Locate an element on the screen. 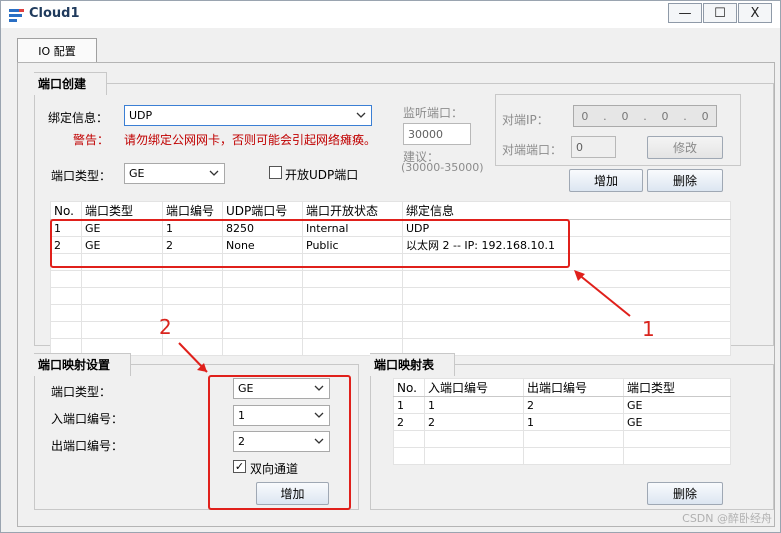  ip-octet-1: 0 is located at coordinates (585, 116).